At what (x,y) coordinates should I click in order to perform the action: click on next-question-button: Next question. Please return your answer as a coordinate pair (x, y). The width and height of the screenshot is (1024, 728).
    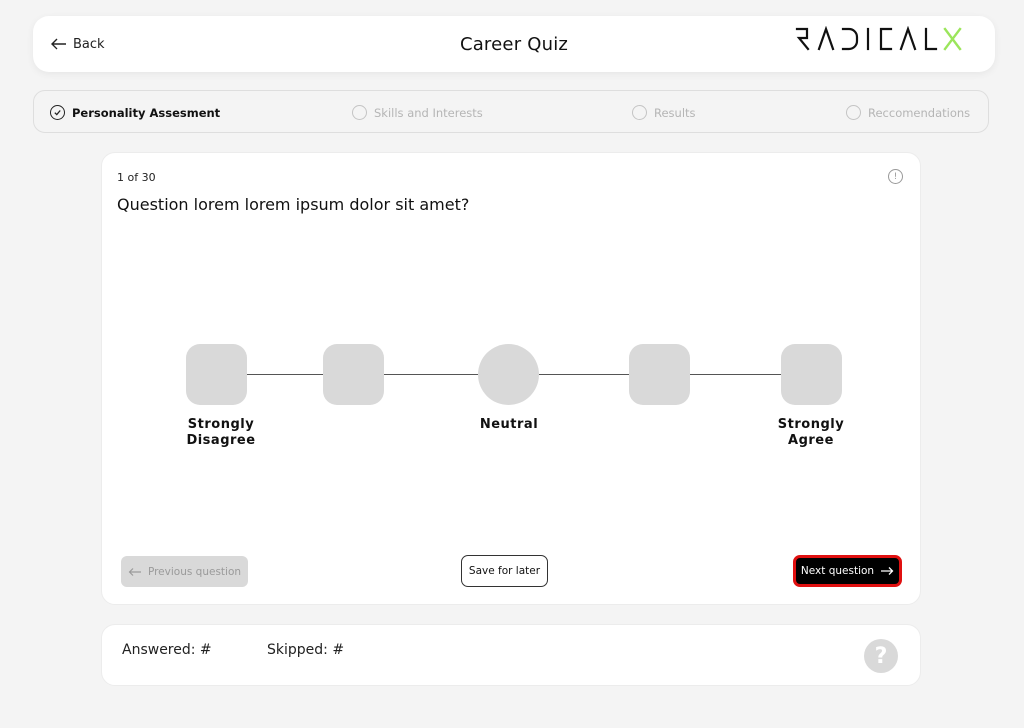
    Looking at the image, I should click on (847, 571).